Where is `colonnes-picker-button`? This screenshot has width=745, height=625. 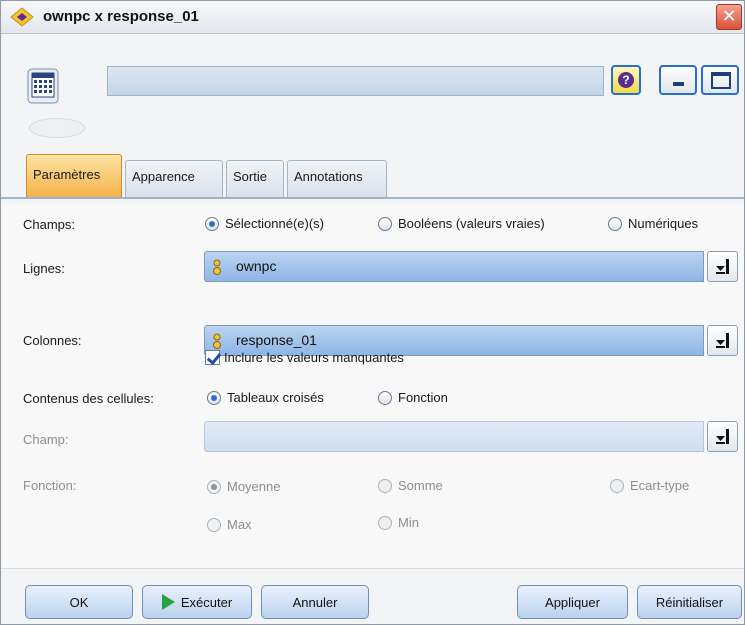 colonnes-picker-button is located at coordinates (722, 340).